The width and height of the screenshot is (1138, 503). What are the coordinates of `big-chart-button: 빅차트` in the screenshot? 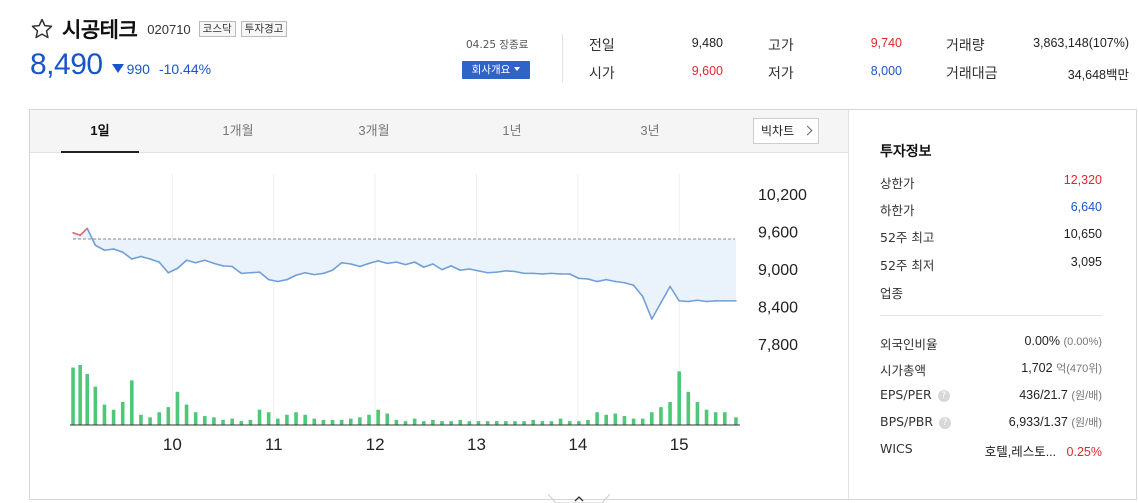 It's located at (786, 131).